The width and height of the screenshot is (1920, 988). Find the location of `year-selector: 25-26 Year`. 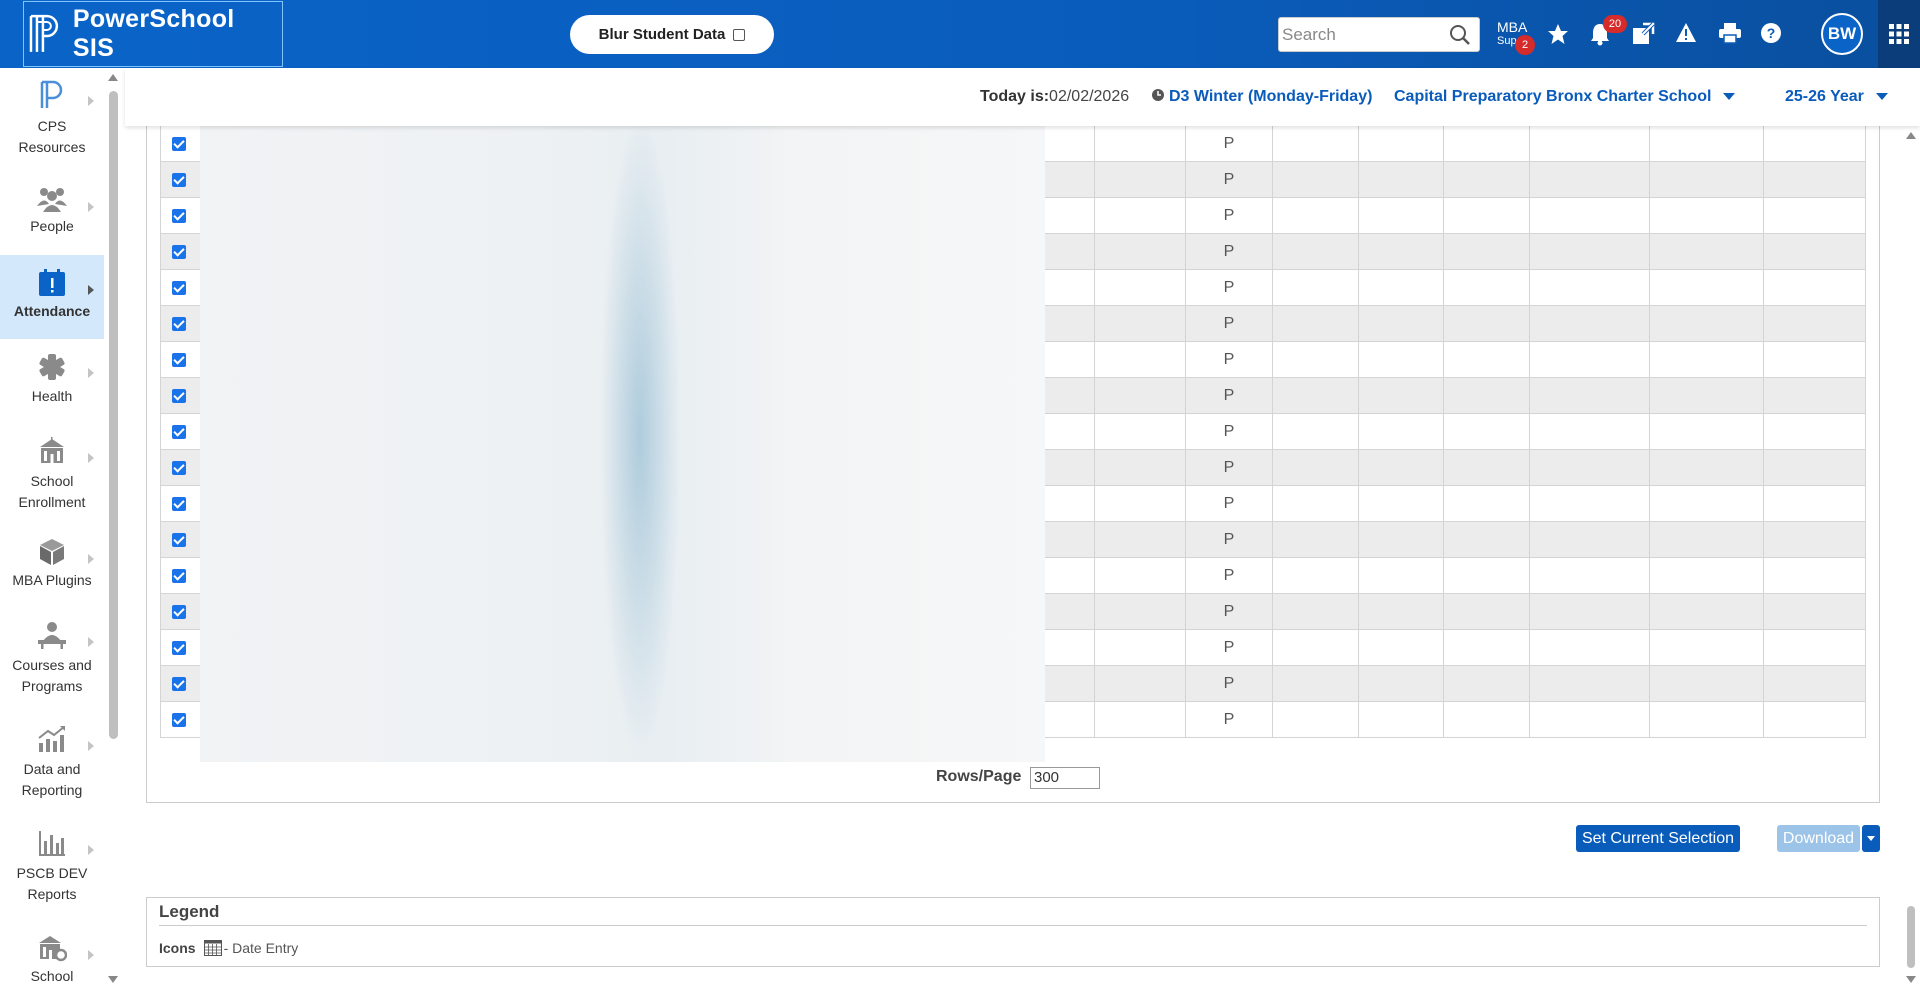

year-selector: 25-26 Year is located at coordinates (1836, 97).